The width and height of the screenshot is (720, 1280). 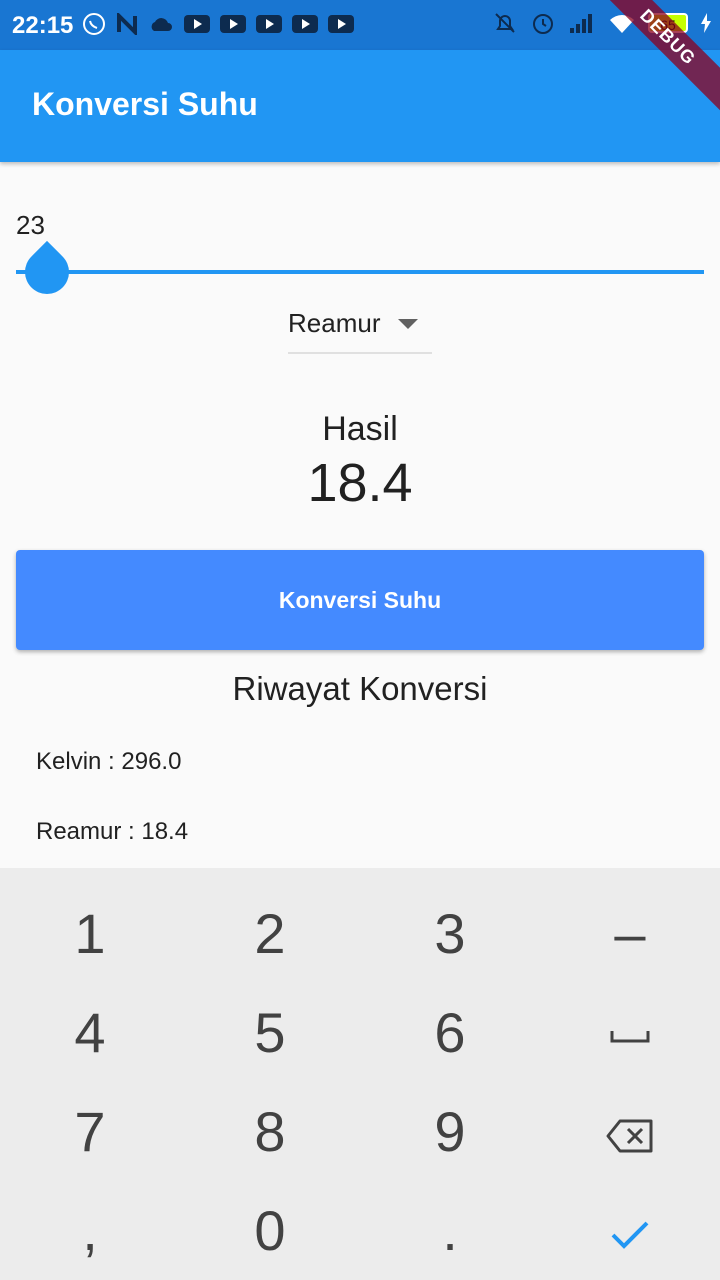 I want to click on status-time: 22:15, so click(x=43, y=25).